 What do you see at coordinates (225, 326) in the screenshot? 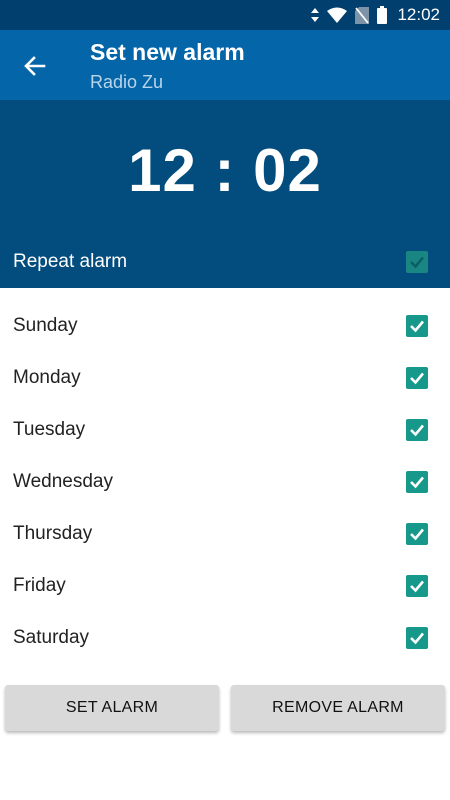
I see `day-row-sunday: Sunday` at bounding box center [225, 326].